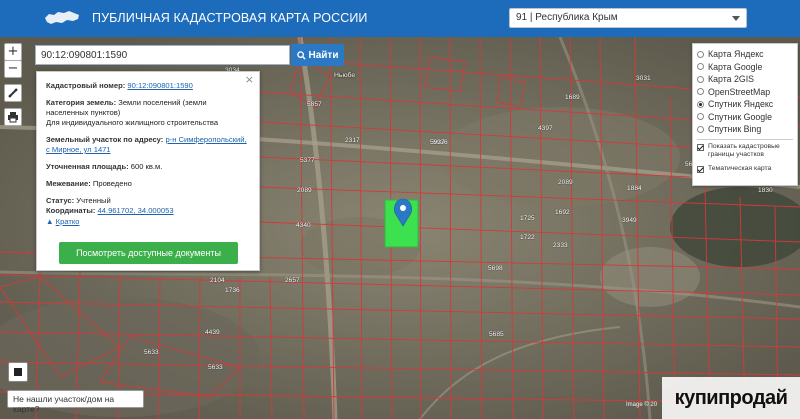  I want to click on parcel-label: 1689, so click(572, 97).